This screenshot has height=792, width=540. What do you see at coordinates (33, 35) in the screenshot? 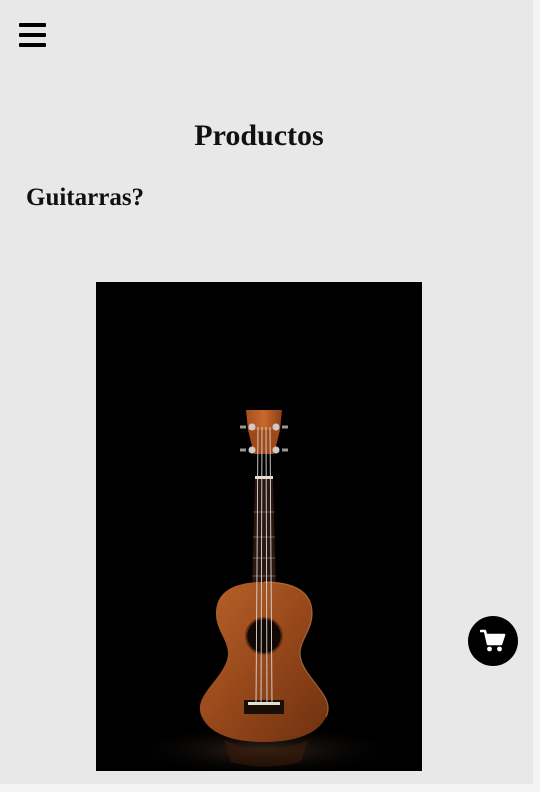
I see `menu-button` at bounding box center [33, 35].